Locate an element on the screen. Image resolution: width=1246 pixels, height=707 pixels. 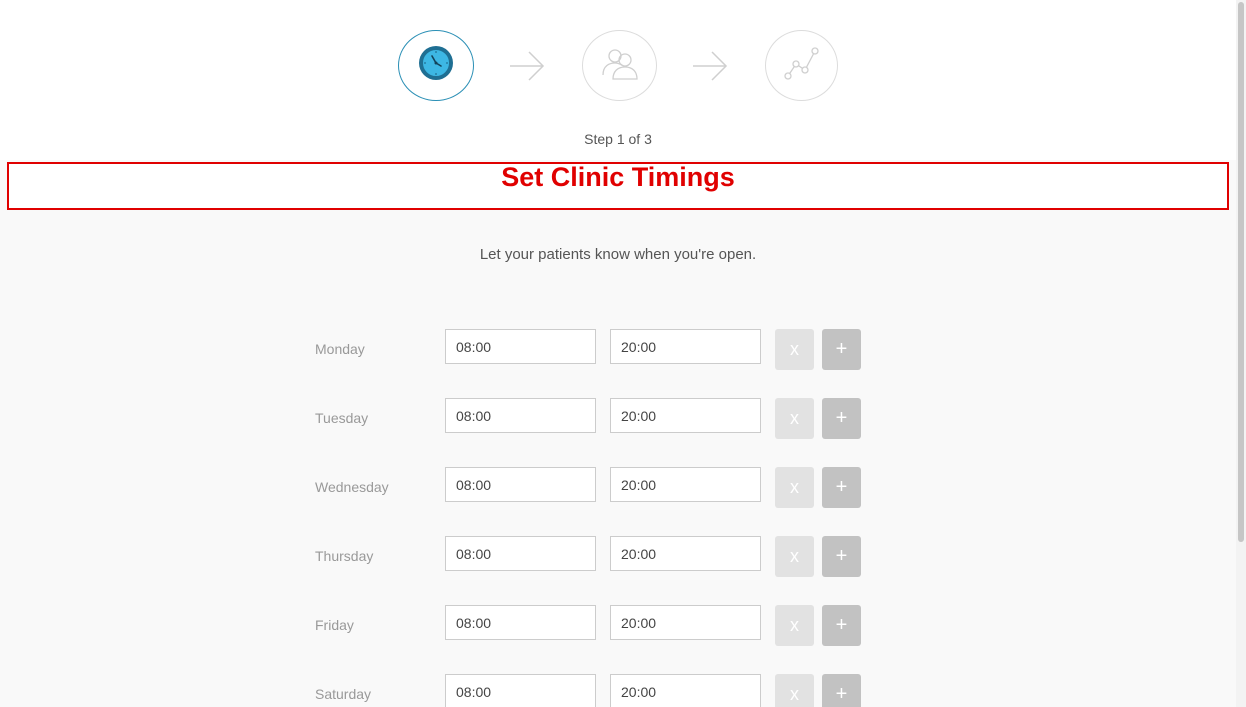
schedule-row-tuesday: Tuesday x + is located at coordinates (618, 418).